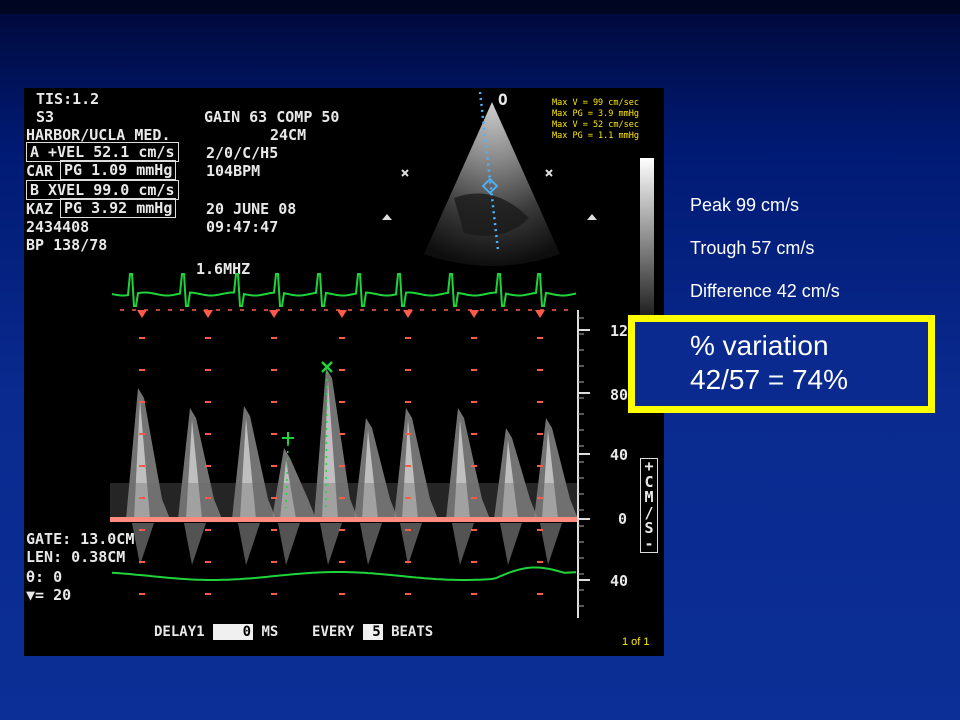  I want to click on scale-label-0: 0, so click(623, 519).